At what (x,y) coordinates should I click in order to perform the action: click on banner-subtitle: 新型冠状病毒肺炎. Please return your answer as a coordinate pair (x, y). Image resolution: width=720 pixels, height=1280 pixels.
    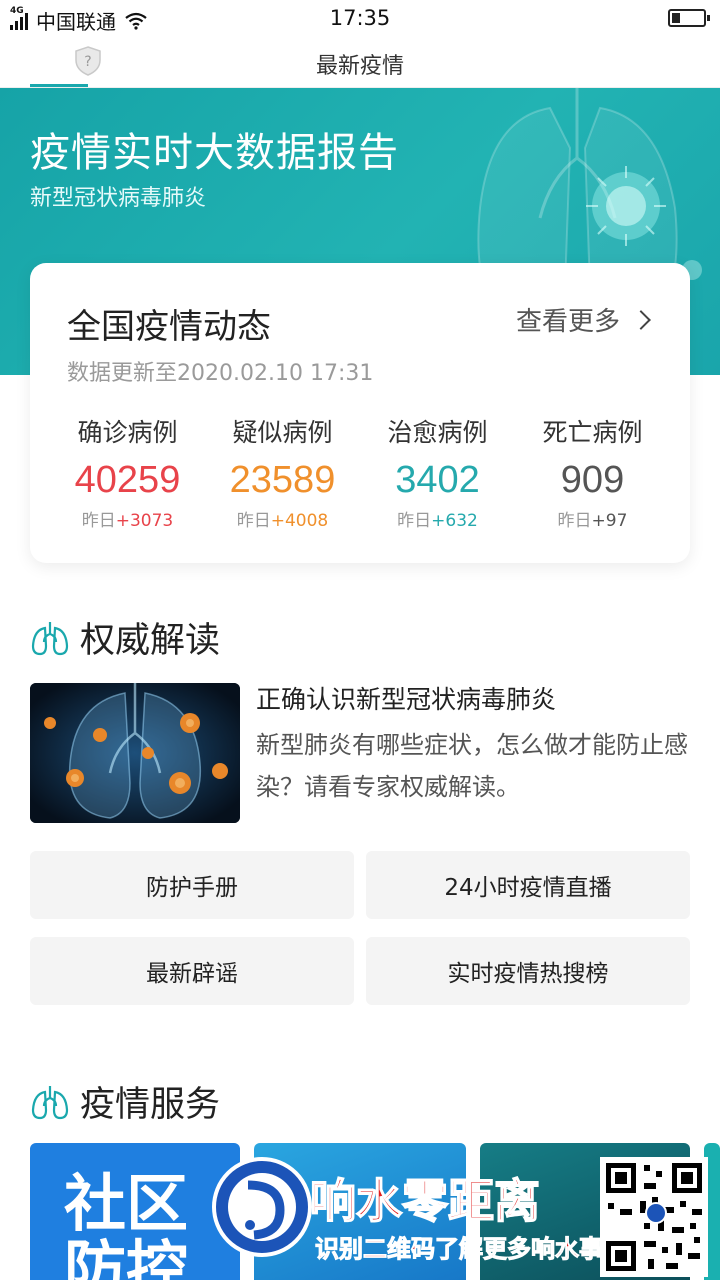
    Looking at the image, I should click on (118, 198).